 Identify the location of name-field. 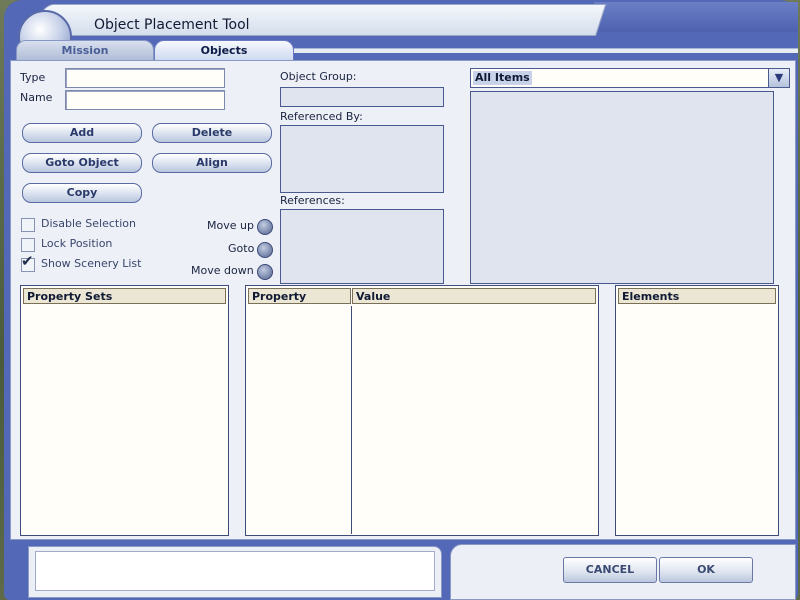
(145, 100).